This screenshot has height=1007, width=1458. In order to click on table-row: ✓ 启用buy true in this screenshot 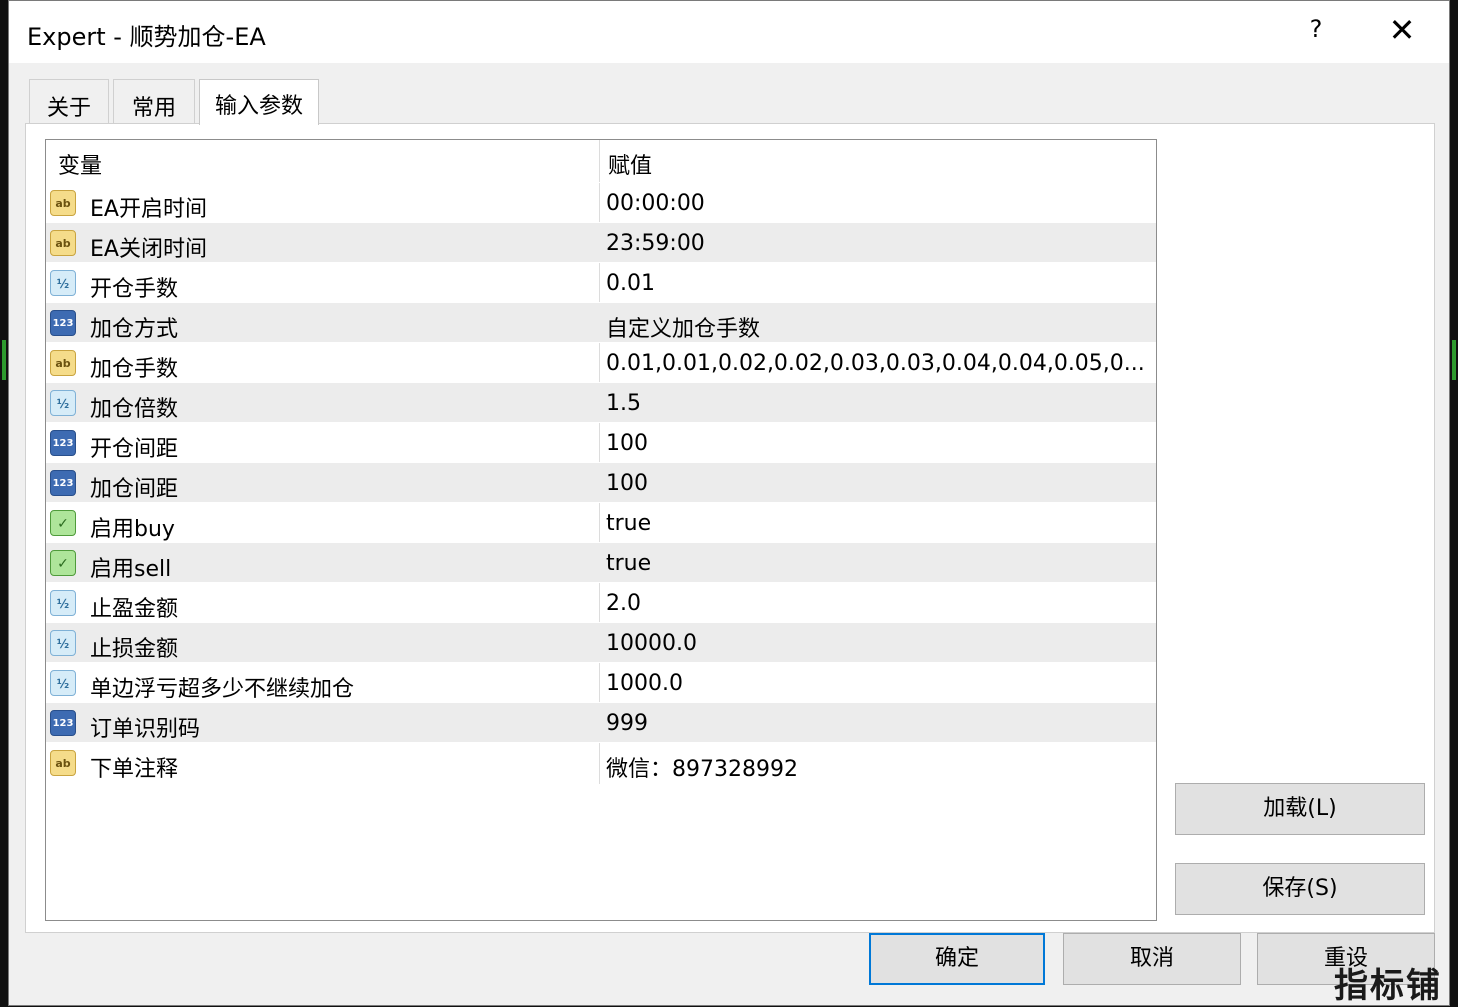, I will do `click(601, 522)`.